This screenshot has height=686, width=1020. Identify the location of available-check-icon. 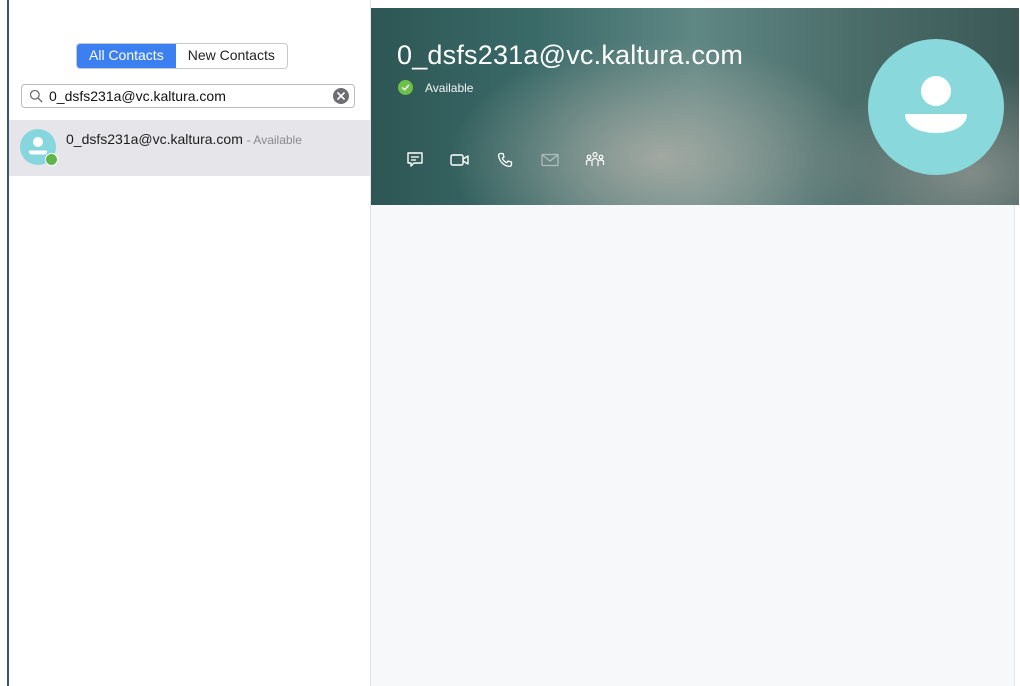
(405, 87).